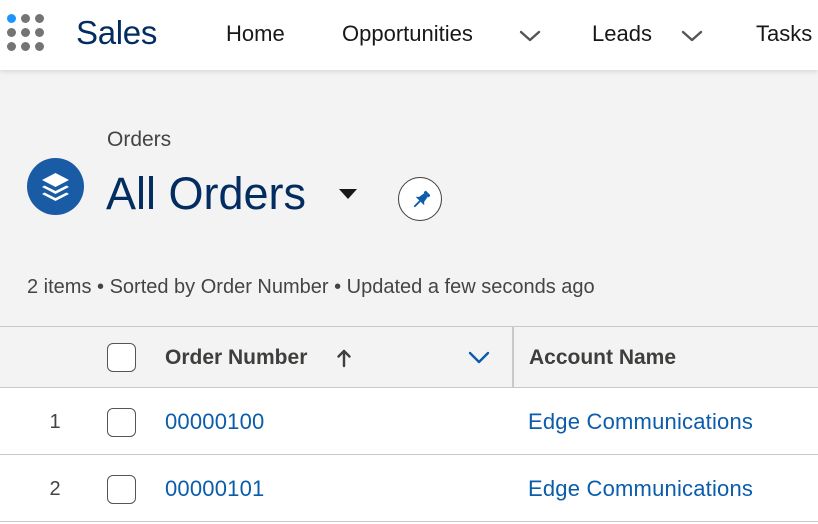 This screenshot has width=818, height=524. Describe the element at coordinates (409, 488) in the screenshot. I see `table-row: 2 00000101 Edge Communications` at that location.